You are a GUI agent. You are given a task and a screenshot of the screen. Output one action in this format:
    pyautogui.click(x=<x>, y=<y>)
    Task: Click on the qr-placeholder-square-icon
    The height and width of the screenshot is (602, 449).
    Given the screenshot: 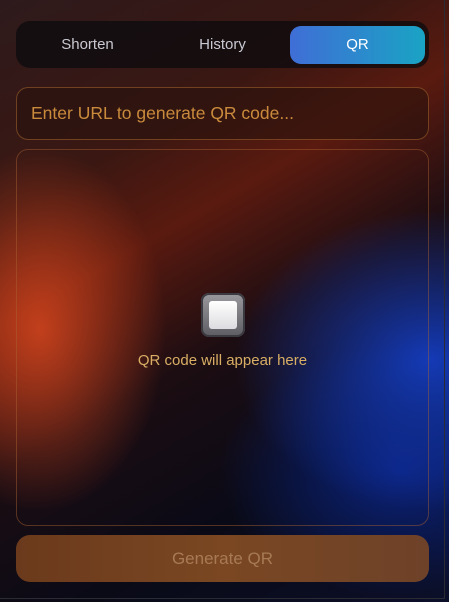 What is the action you would take?
    pyautogui.click(x=222, y=314)
    